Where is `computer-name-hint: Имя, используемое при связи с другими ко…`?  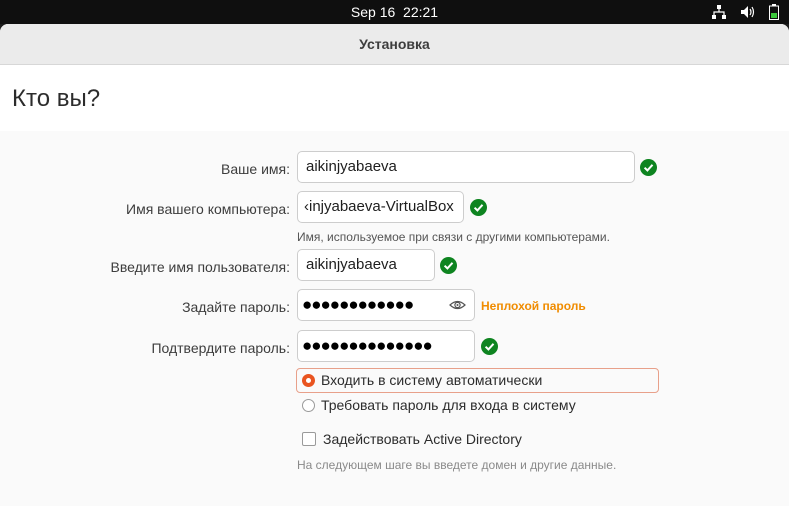
computer-name-hint: Имя, используемое при связи с другими ко… is located at coordinates (453, 237).